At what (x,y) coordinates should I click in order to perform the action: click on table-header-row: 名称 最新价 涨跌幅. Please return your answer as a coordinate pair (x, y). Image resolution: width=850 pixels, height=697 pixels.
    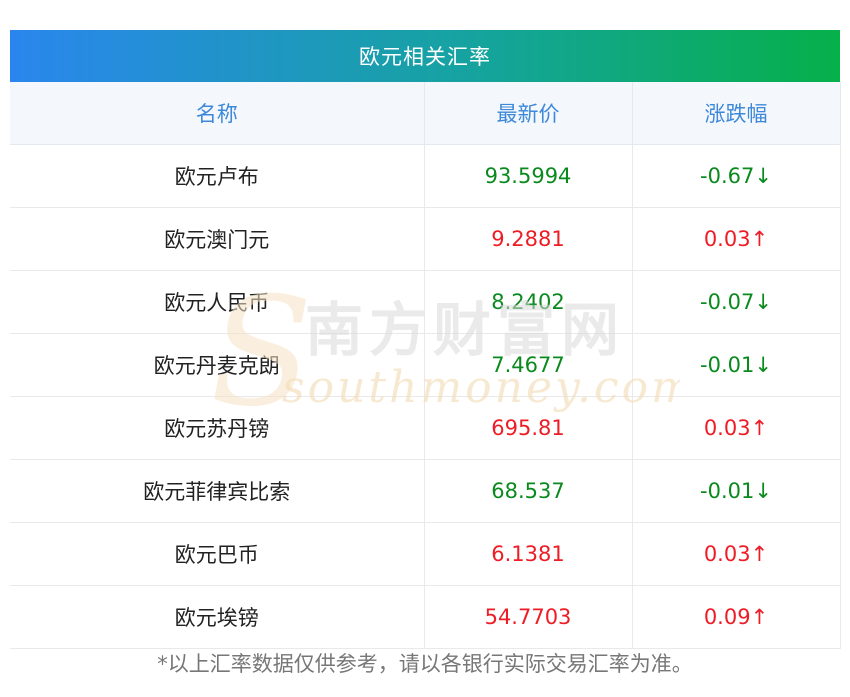
    Looking at the image, I should click on (425, 113).